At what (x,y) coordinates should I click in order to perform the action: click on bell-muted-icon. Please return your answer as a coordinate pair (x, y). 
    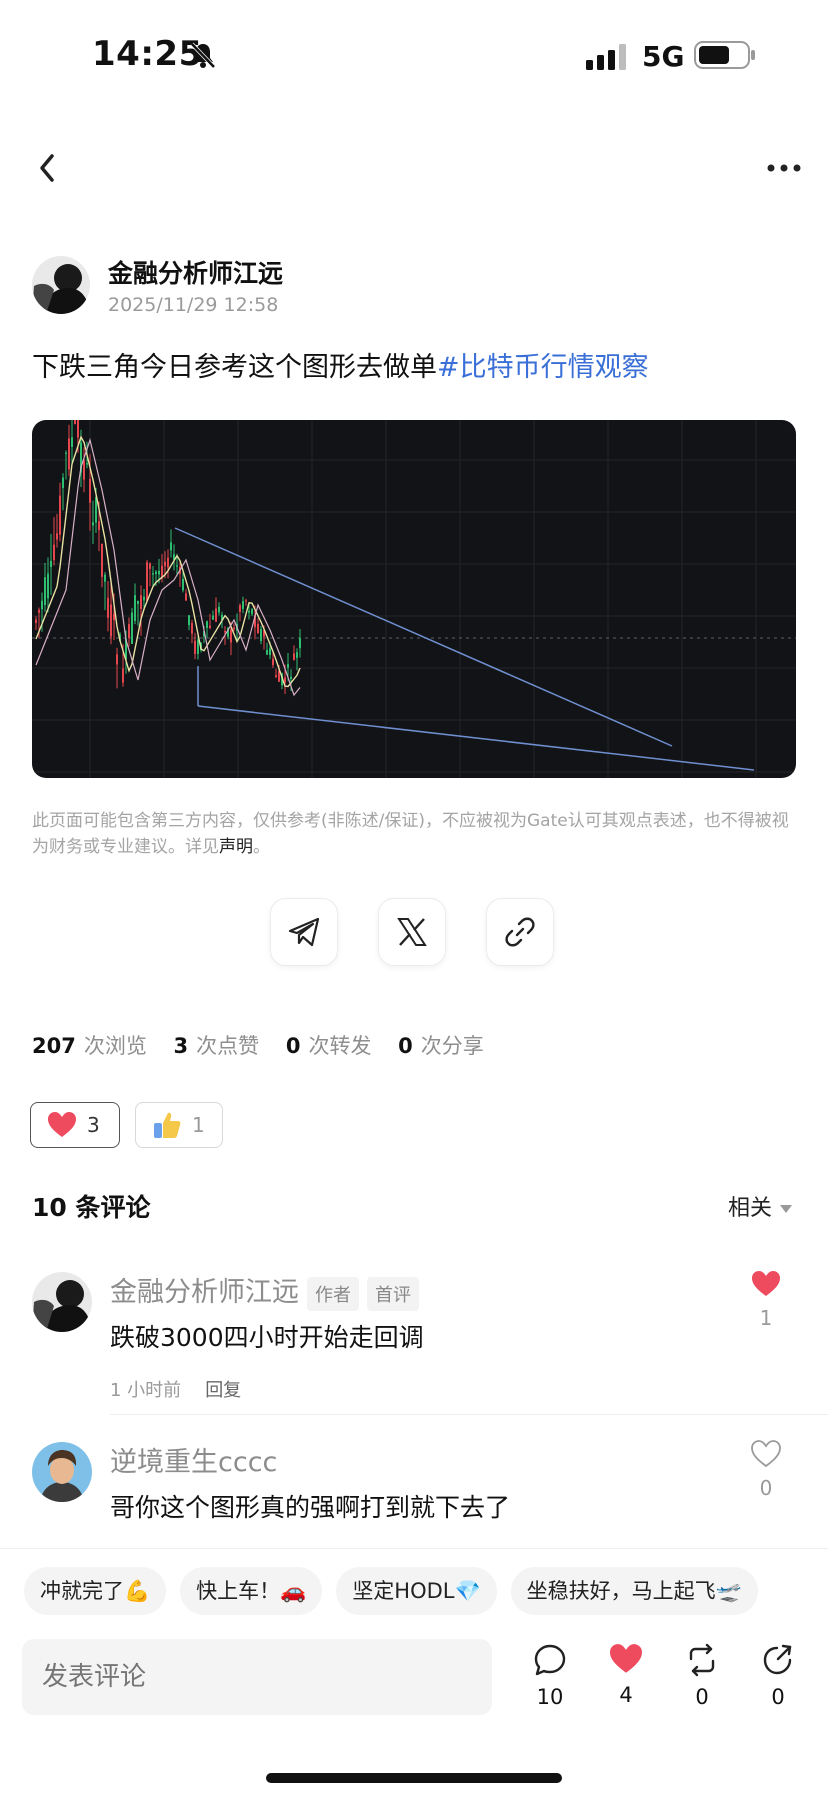
    Looking at the image, I should click on (203, 55).